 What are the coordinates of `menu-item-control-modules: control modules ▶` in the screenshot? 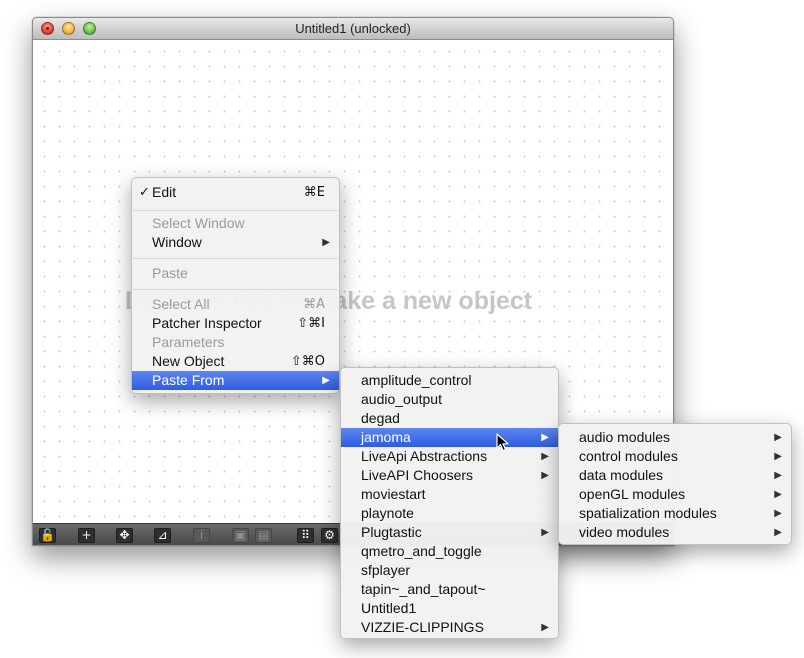 It's located at (675, 456).